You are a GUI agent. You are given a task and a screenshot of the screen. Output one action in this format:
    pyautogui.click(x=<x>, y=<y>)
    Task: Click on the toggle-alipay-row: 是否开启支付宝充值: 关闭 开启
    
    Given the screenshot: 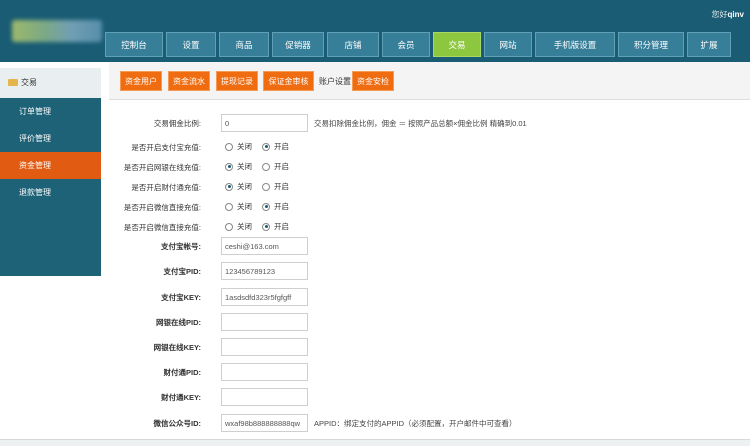 What is the action you would take?
    pyautogui.click(x=259, y=147)
    